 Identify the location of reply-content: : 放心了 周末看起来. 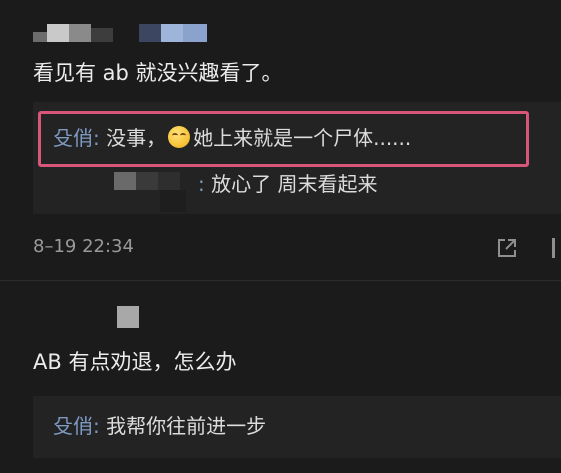
(287, 184).